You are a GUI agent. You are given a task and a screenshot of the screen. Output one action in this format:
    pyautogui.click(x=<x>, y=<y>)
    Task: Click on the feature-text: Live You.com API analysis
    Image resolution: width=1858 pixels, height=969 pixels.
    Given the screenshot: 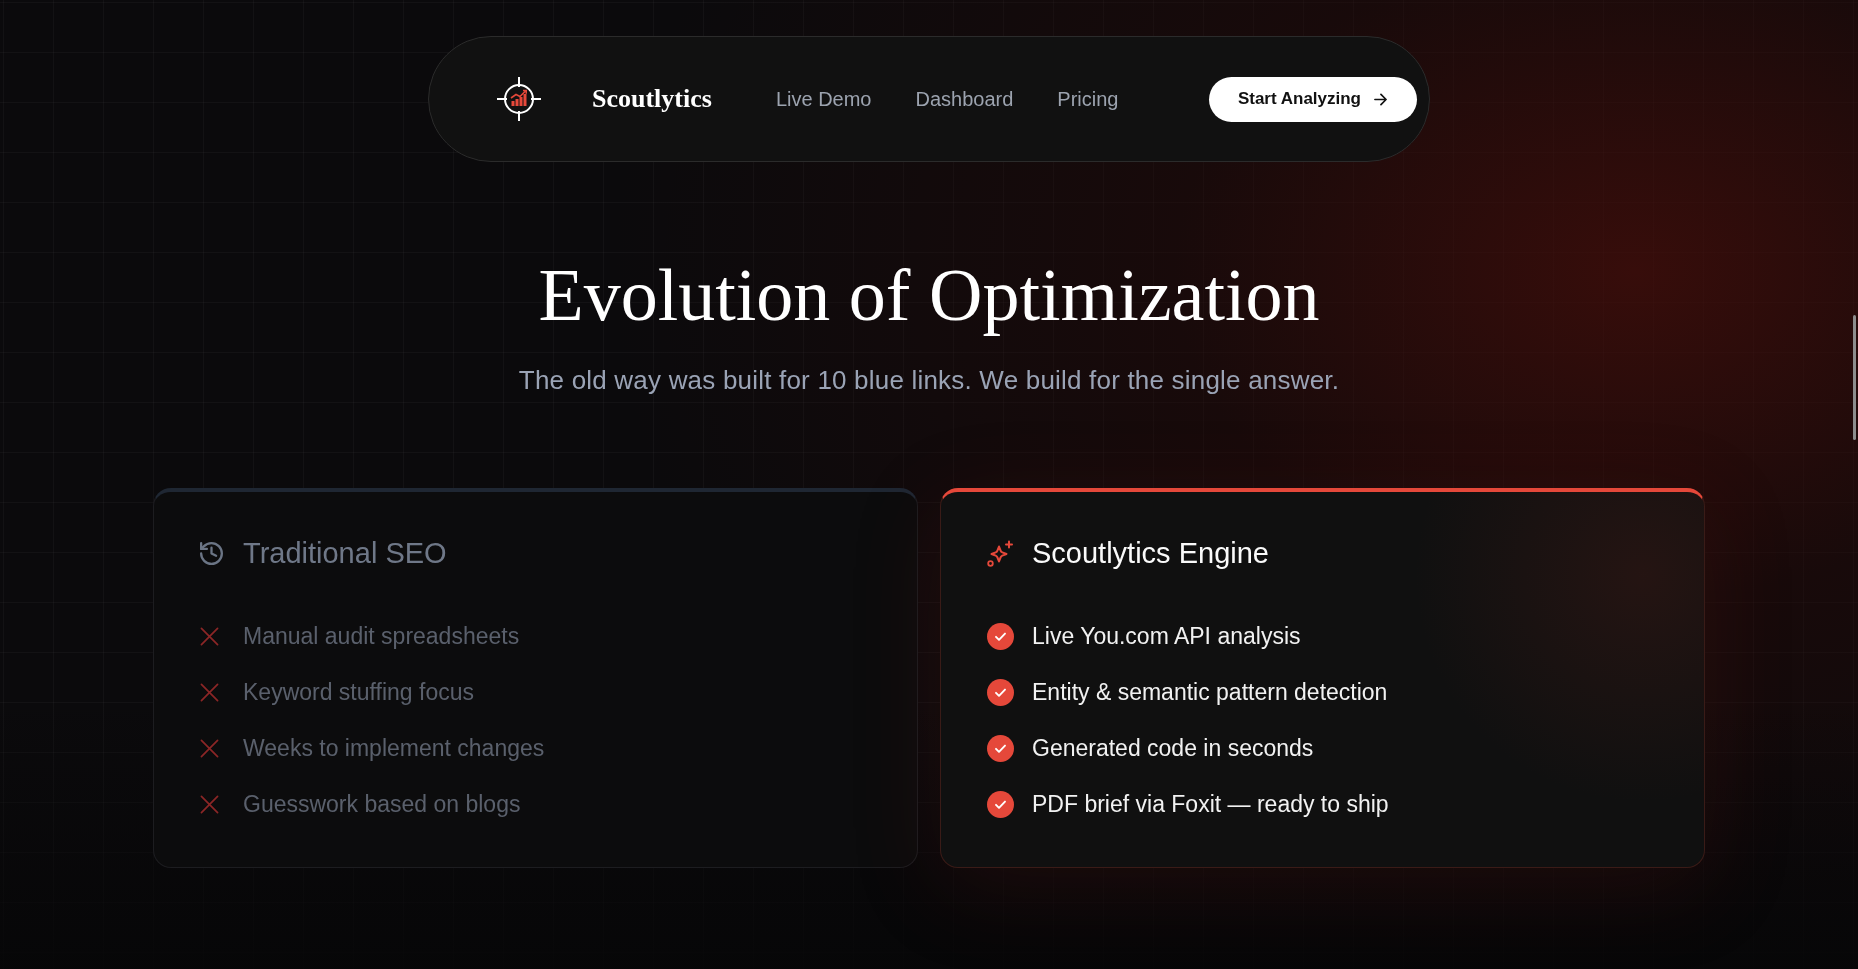 What is the action you would take?
    pyautogui.click(x=1166, y=636)
    